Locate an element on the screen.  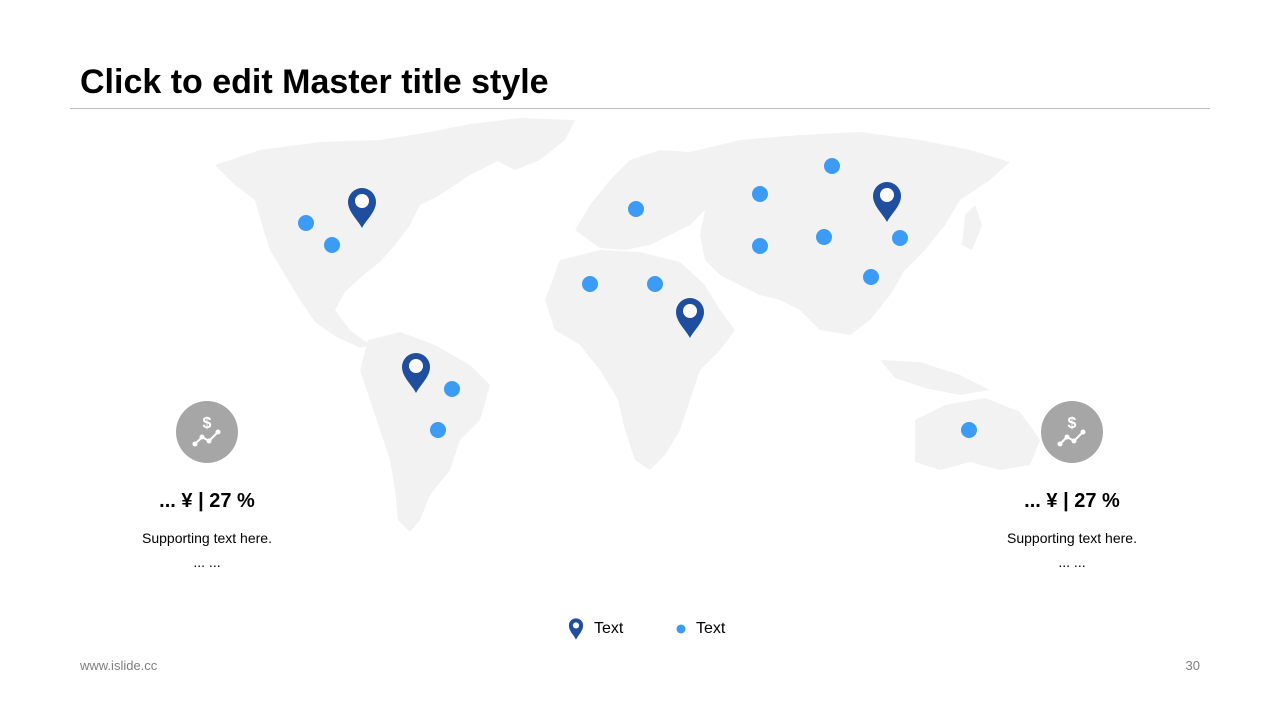
europe-shape is located at coordinates (647, 200).